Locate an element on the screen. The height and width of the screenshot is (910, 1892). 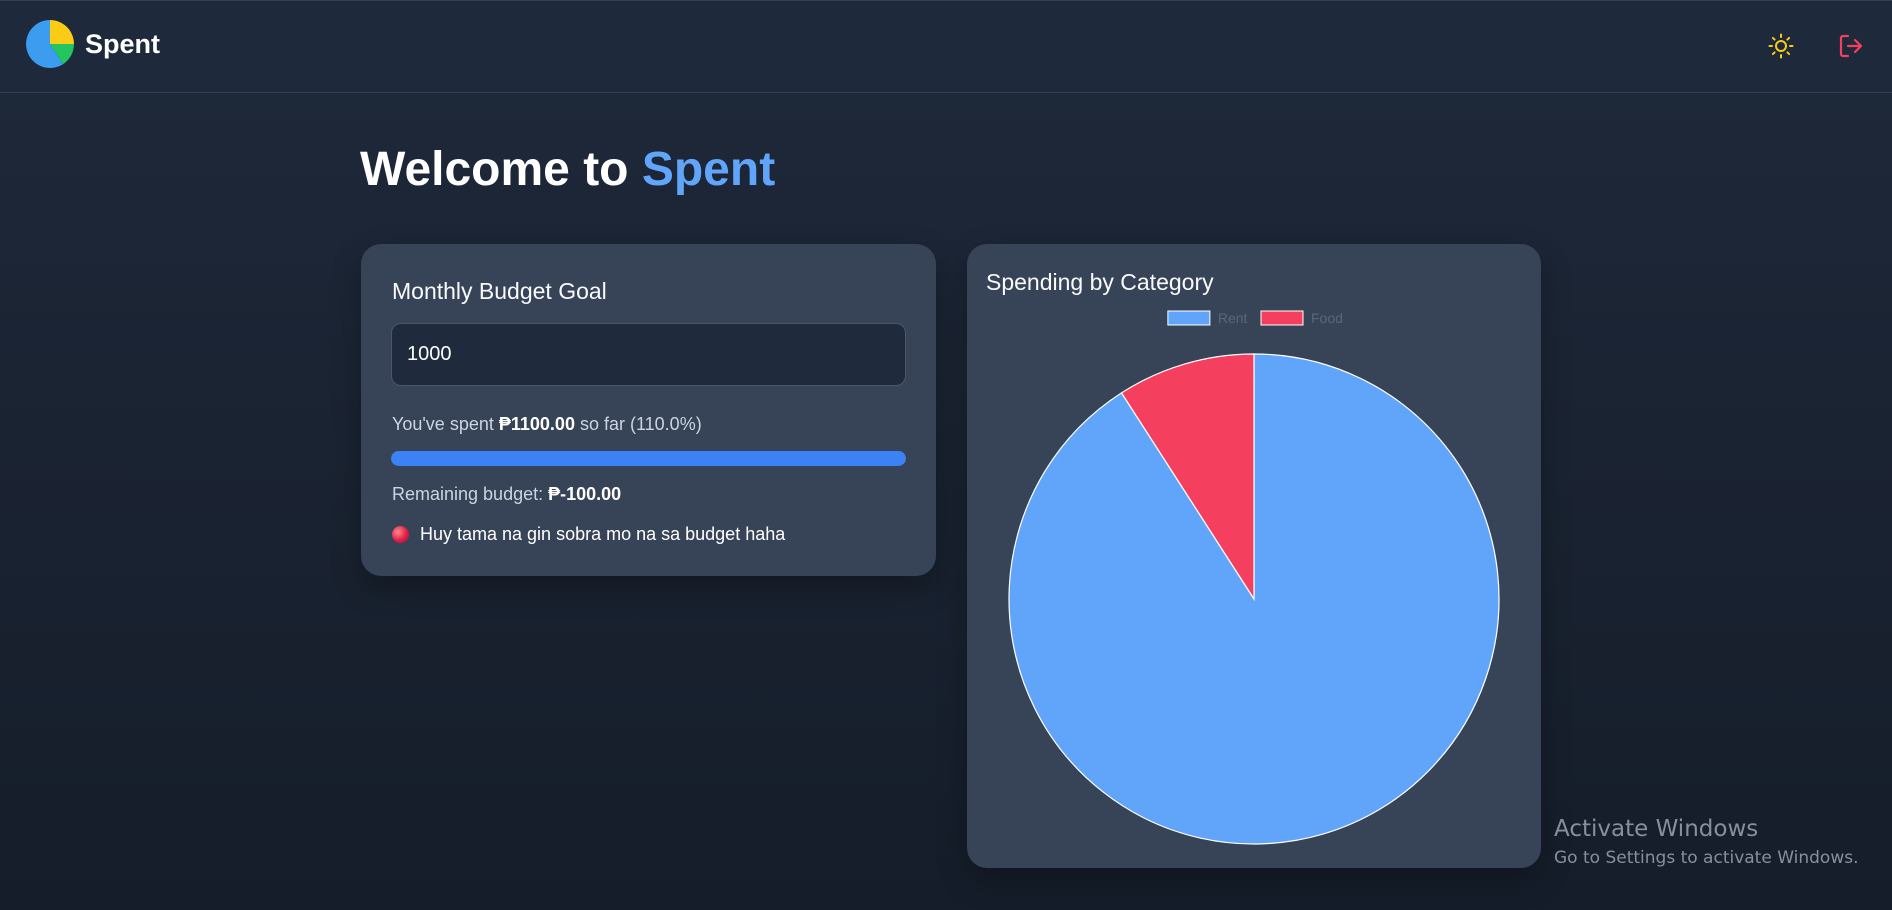
remaining-amount: ₱-100.00 is located at coordinates (585, 494).